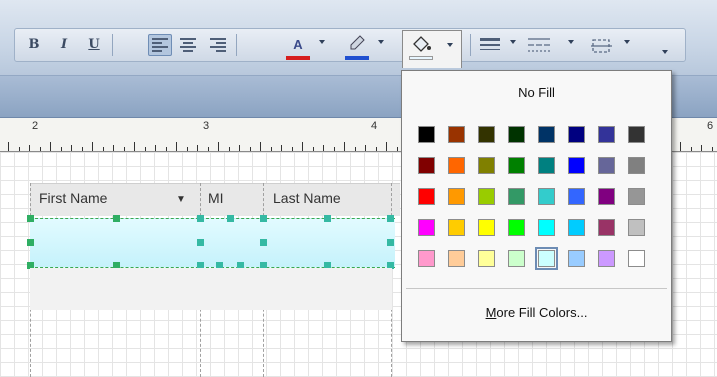 The width and height of the screenshot is (717, 377). I want to click on align-right-icon, so click(218, 45).